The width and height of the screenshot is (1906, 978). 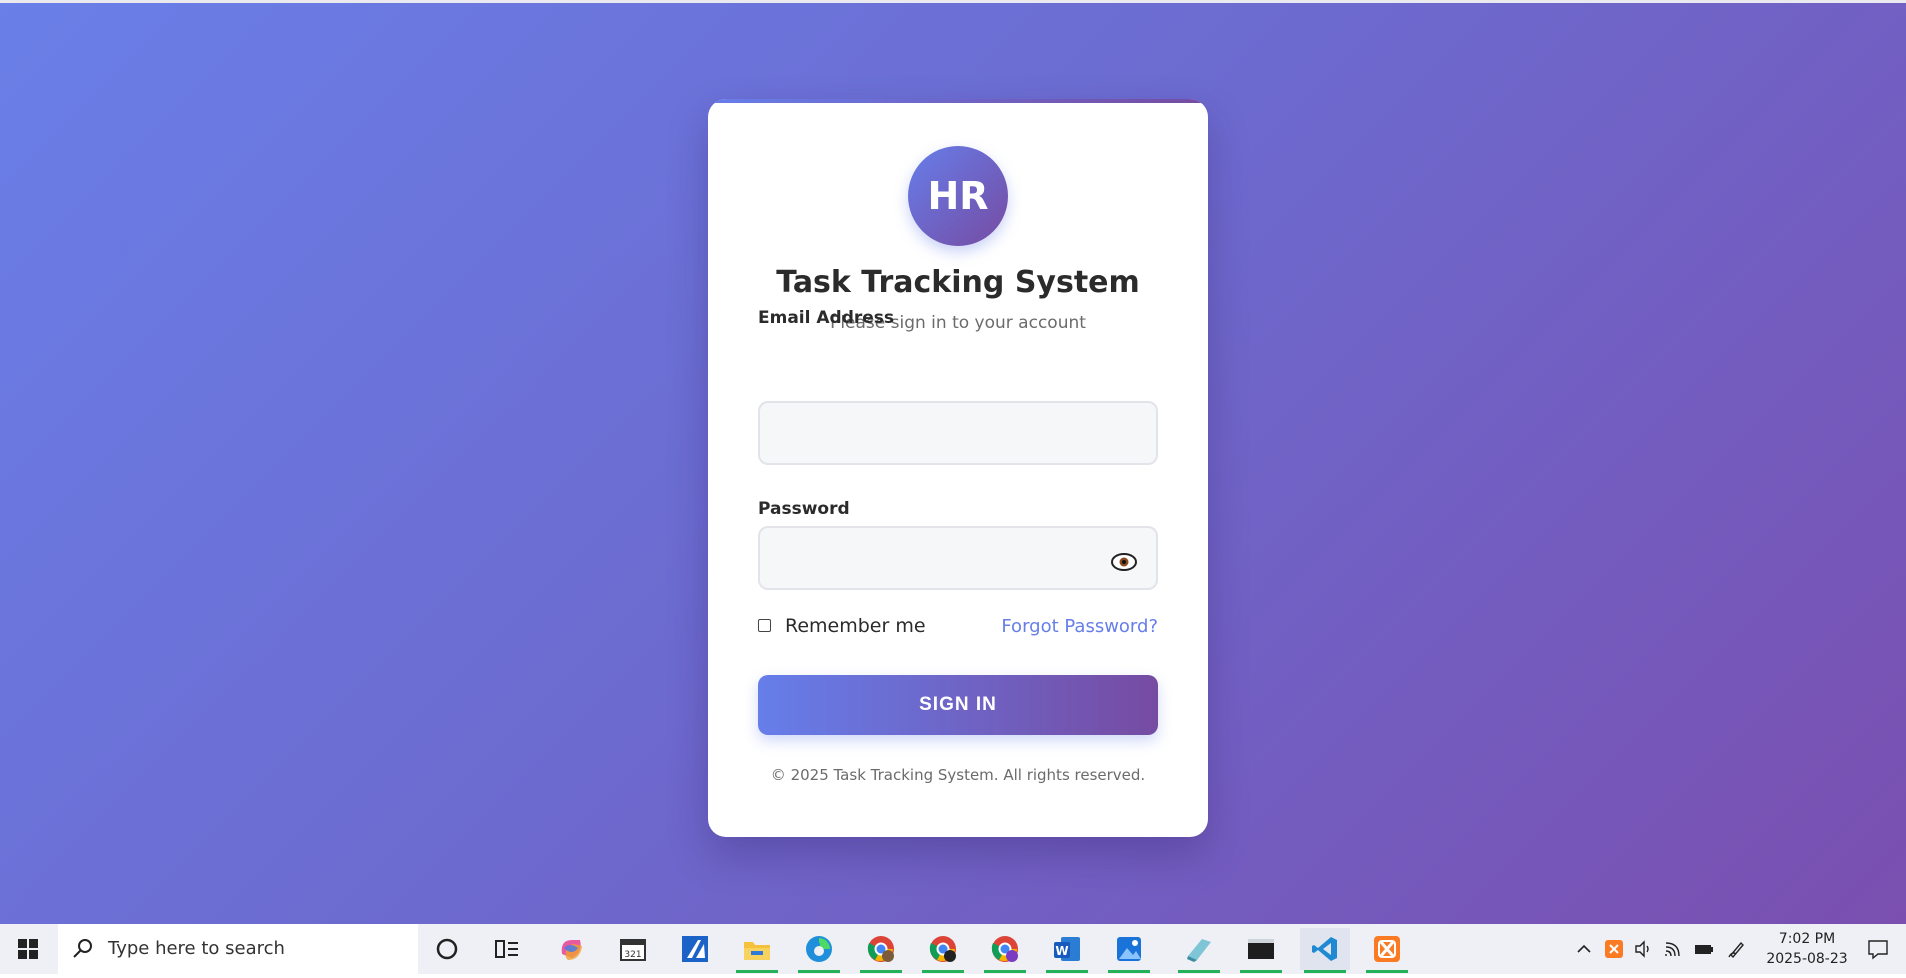 I want to click on battery-icon, so click(x=1704, y=949).